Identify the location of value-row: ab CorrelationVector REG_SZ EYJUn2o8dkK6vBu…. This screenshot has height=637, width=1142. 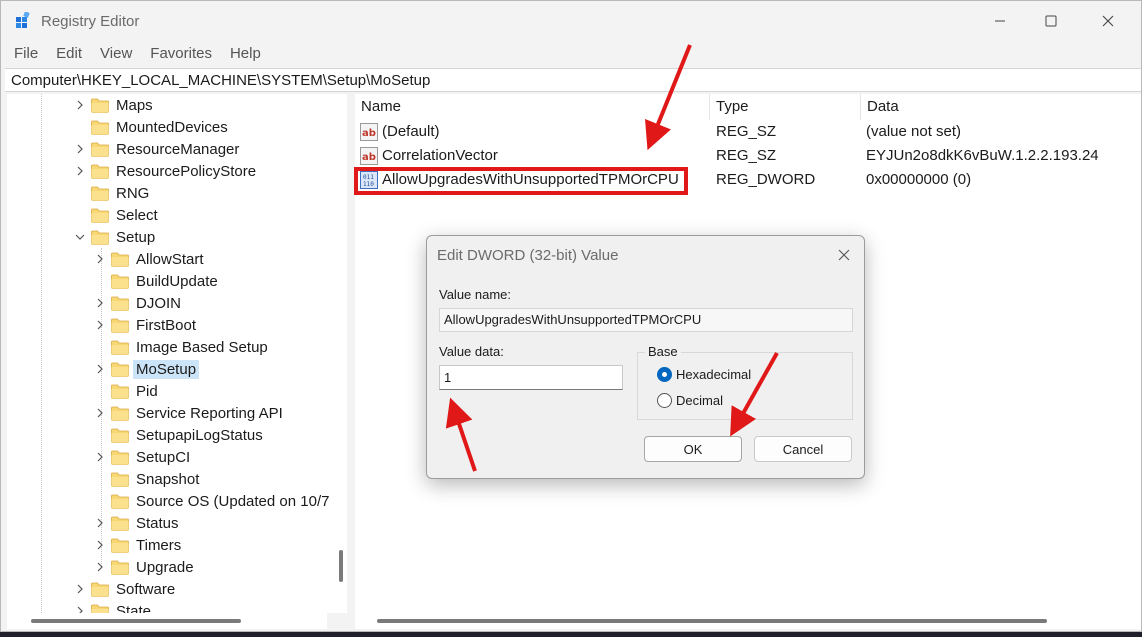
(748, 156).